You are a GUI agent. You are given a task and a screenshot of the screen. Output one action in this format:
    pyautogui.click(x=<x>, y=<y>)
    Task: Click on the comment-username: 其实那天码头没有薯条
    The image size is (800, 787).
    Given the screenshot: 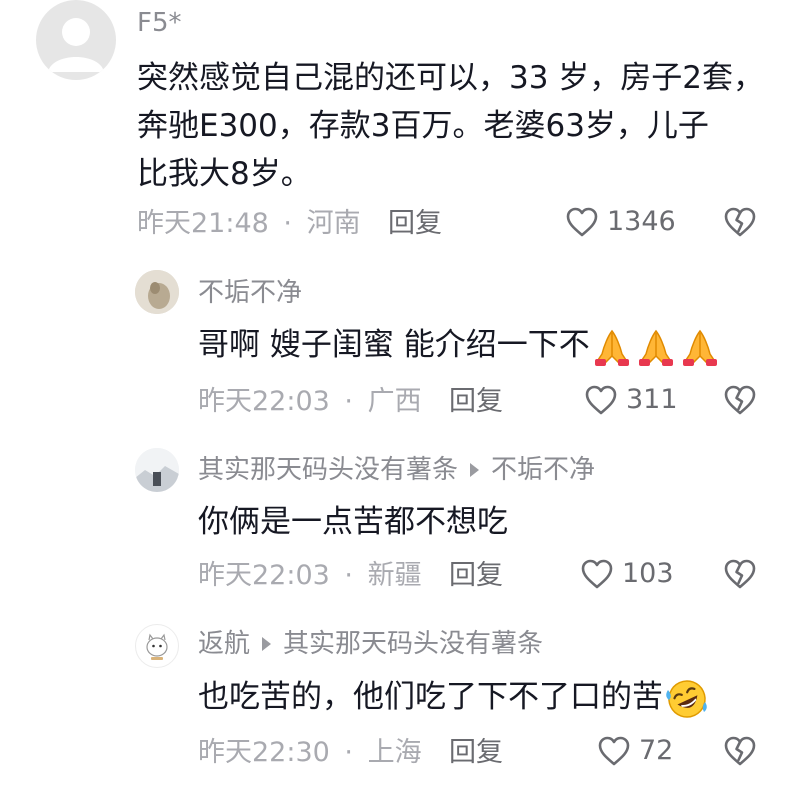 What is the action you would take?
    pyautogui.click(x=328, y=470)
    